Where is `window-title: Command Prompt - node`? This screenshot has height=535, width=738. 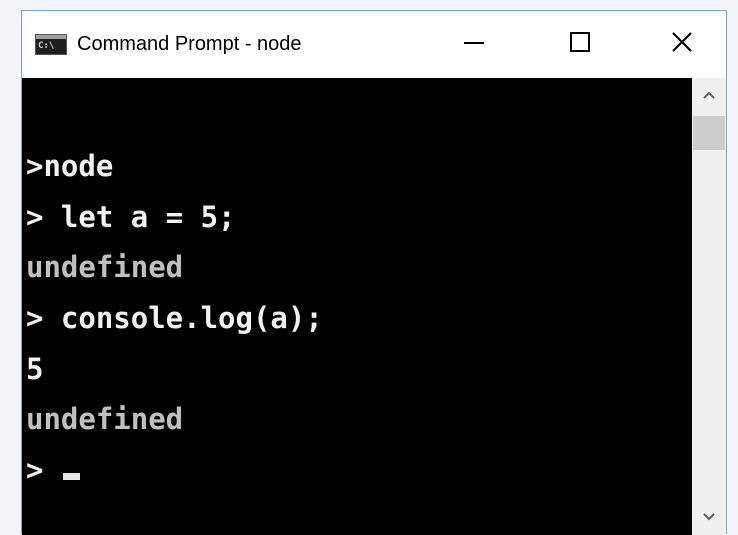 window-title: Command Prompt - node is located at coordinates (189, 44).